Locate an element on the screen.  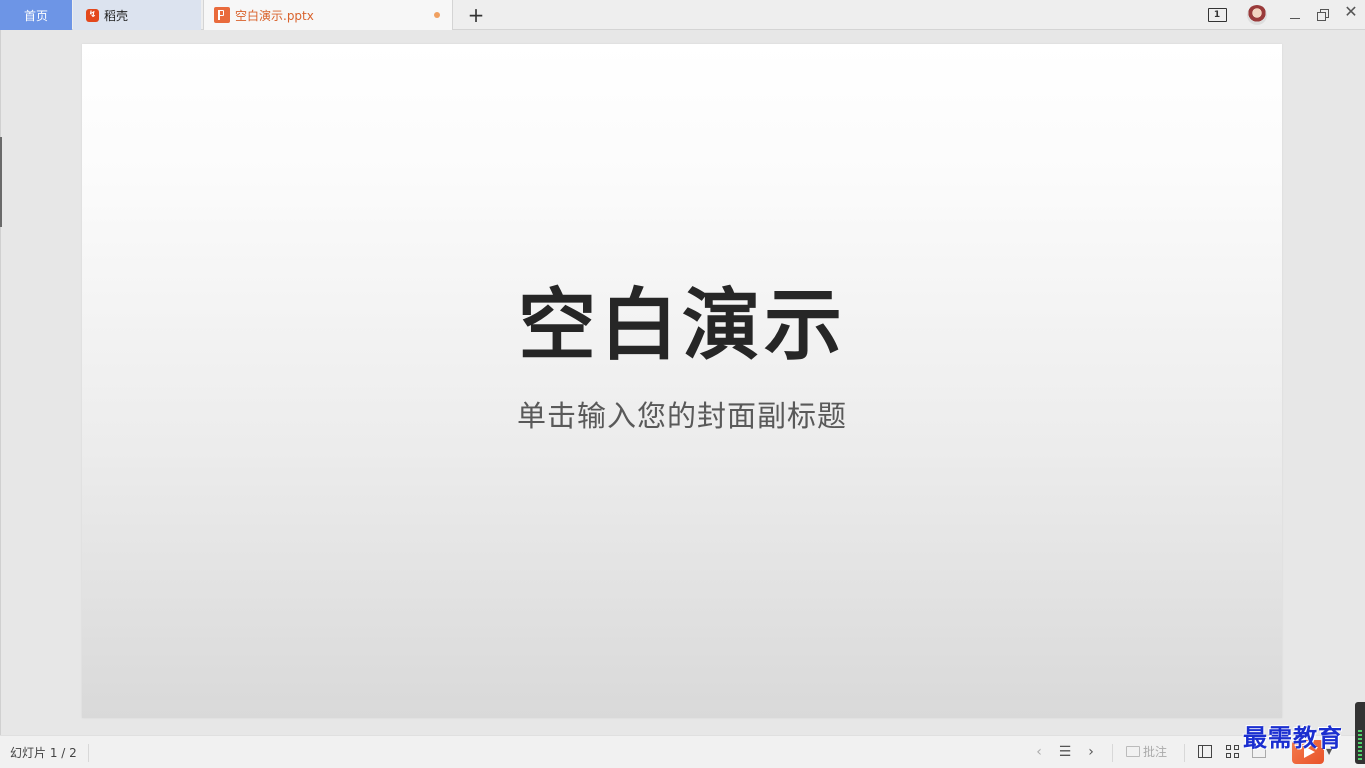
tab-document-label: 空白演示.pptx is located at coordinates (274, 15).